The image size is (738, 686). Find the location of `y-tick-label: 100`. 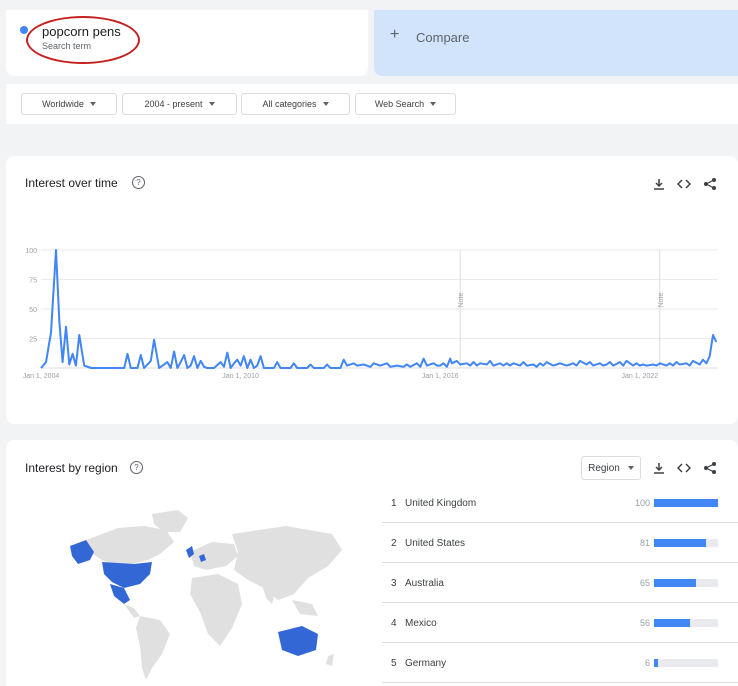

y-tick-label: 100 is located at coordinates (31, 251).